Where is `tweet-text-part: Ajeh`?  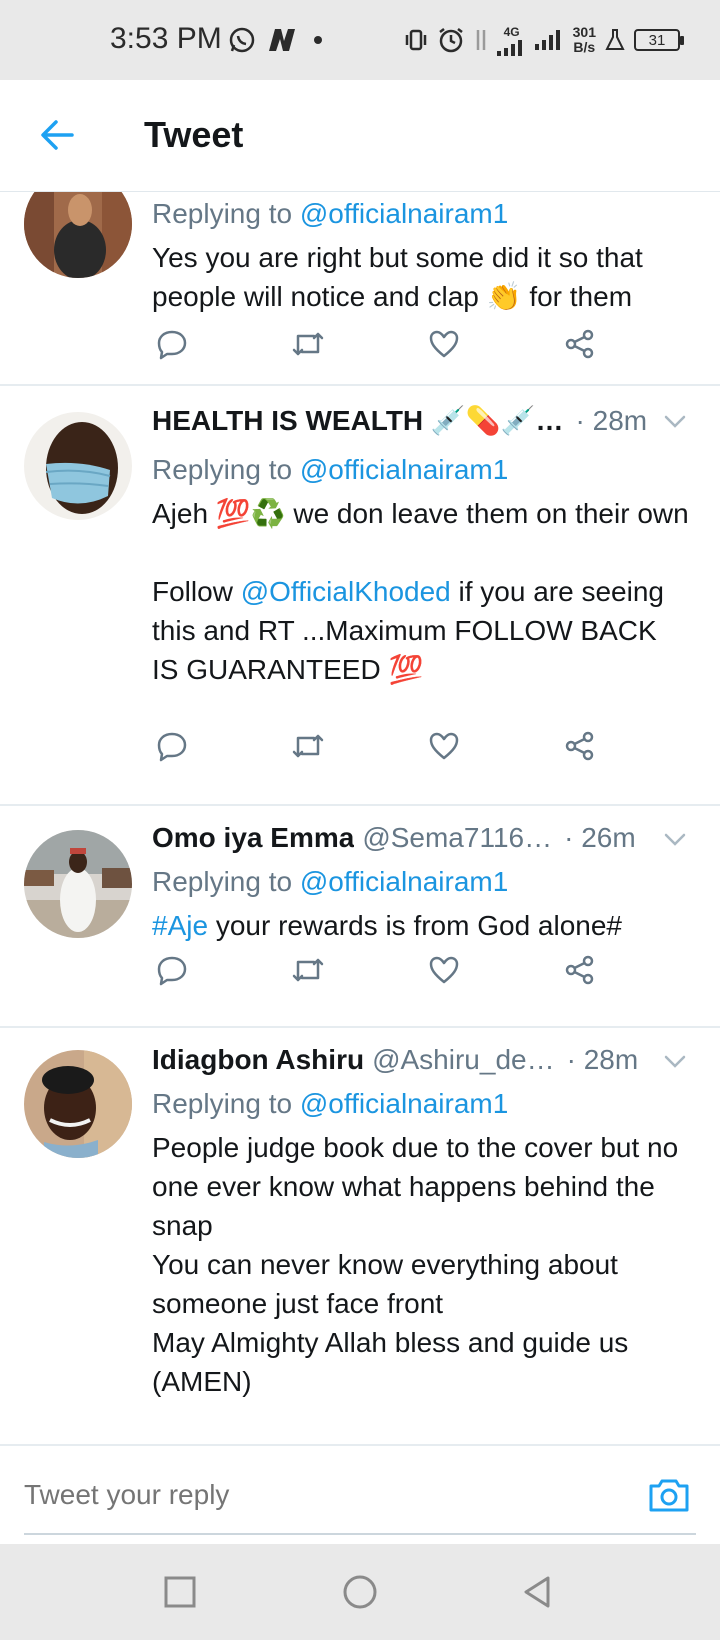 tweet-text-part: Ajeh is located at coordinates (184, 513).